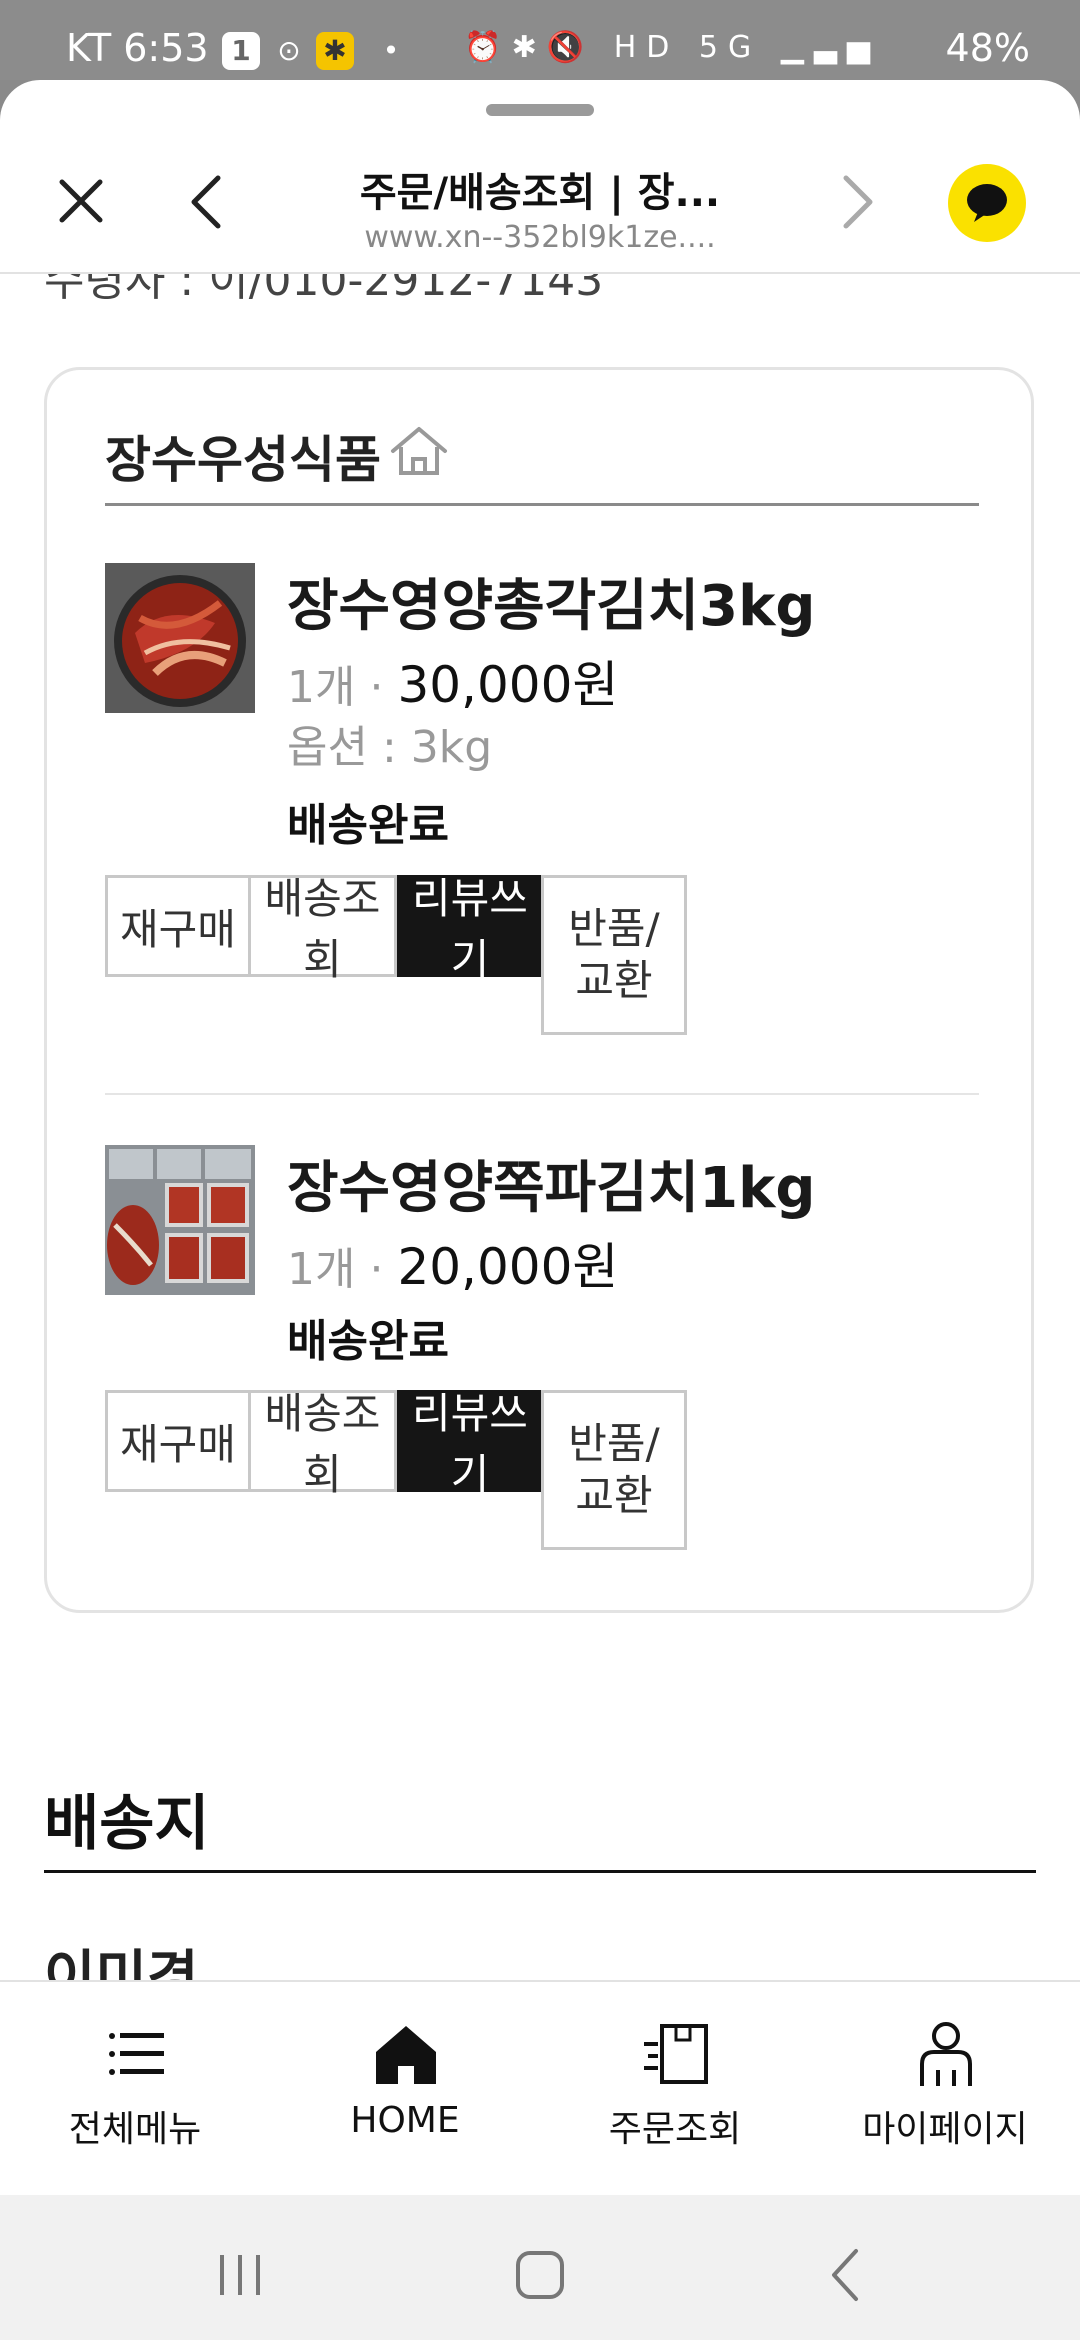 Image resolution: width=1080 pixels, height=2340 pixels. I want to click on product-quantity: 1개 · 30,000원, so click(452, 681).